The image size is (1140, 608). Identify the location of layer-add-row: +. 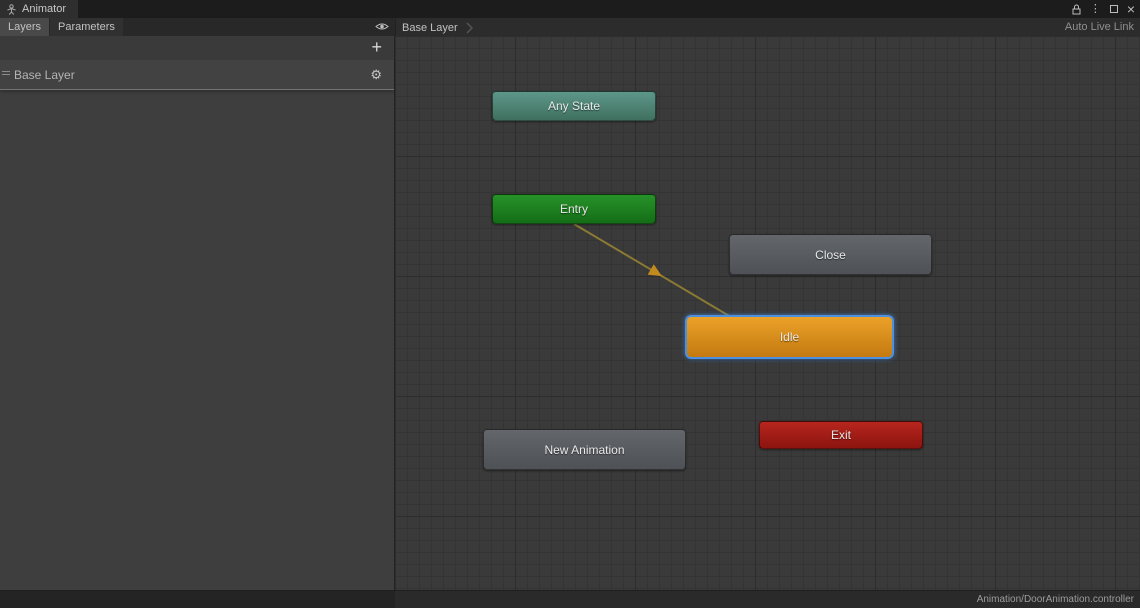
(197, 48).